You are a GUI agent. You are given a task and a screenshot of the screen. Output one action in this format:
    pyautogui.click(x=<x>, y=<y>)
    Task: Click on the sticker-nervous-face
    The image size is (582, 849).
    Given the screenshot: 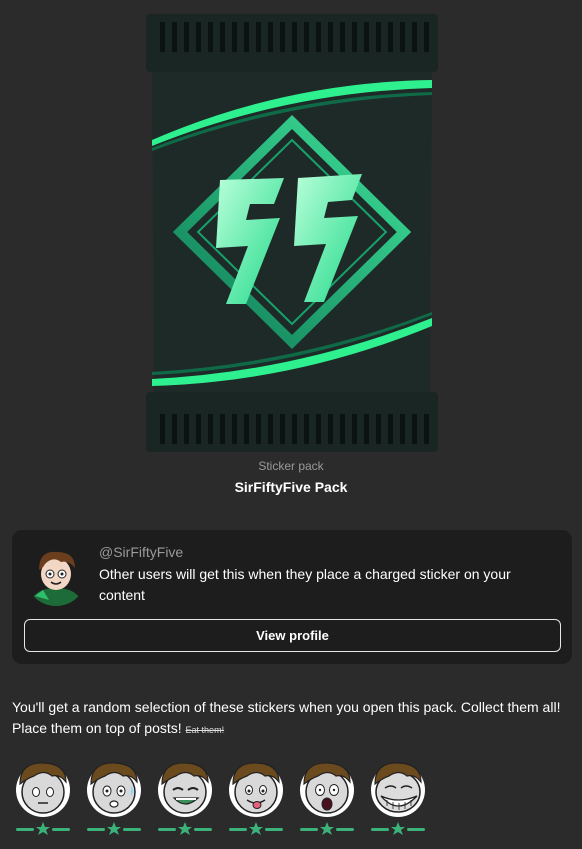 What is the action you would take?
    pyautogui.click(x=114, y=798)
    